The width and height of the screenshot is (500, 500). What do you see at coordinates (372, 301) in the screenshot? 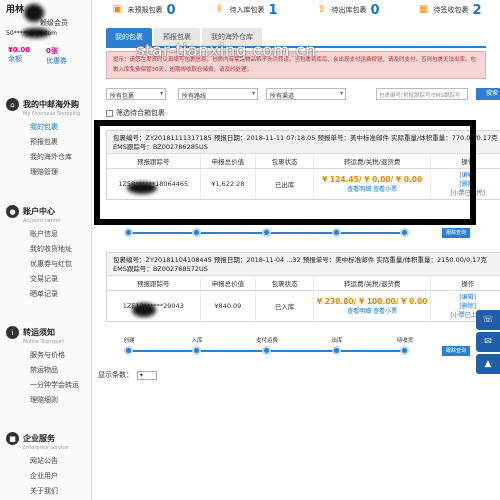
I see `fee-amount: ¥ 230.80/ ¥ 100.00/ ¥ 0.00` at bounding box center [372, 301].